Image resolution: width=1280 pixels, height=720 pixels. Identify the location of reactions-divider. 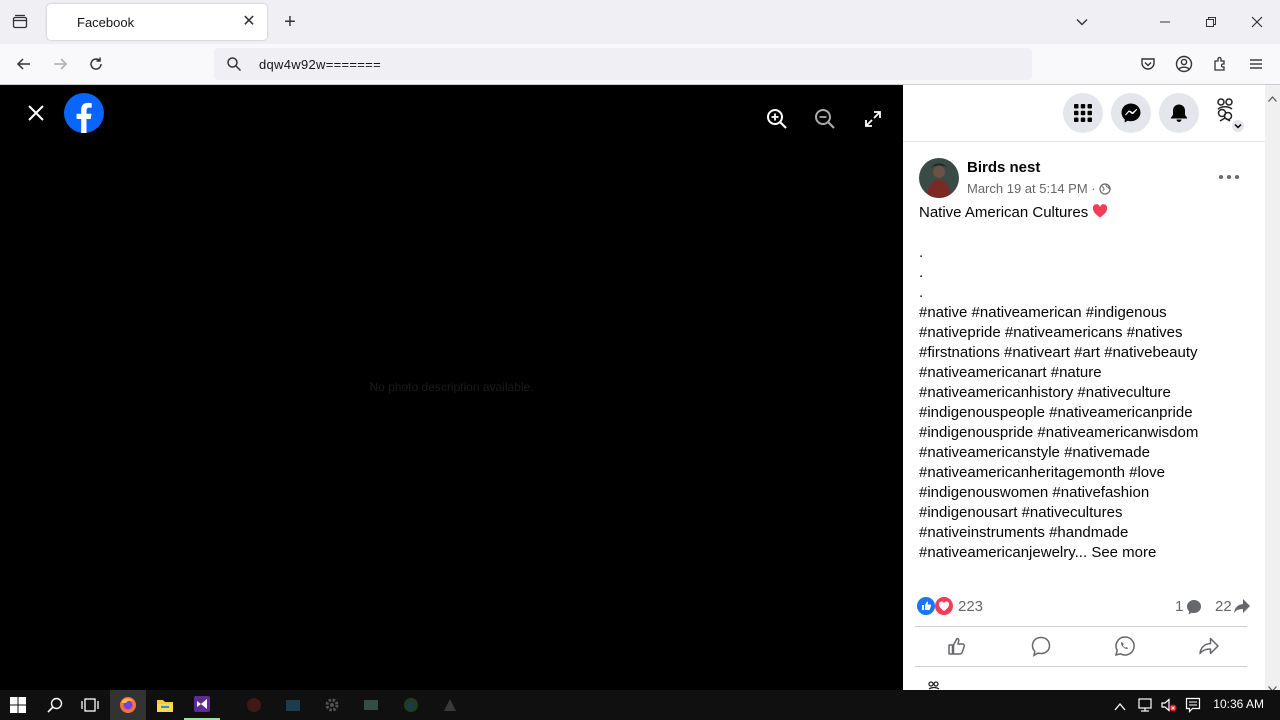
(1081, 626).